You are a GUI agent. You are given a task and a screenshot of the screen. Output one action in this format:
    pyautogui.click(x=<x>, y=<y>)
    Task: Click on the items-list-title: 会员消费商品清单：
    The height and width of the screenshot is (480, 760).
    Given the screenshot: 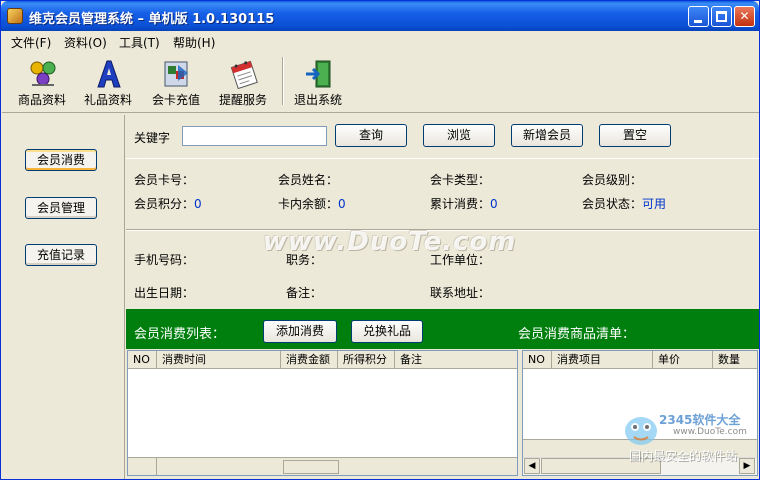 What is the action you would take?
    pyautogui.click(x=577, y=334)
    